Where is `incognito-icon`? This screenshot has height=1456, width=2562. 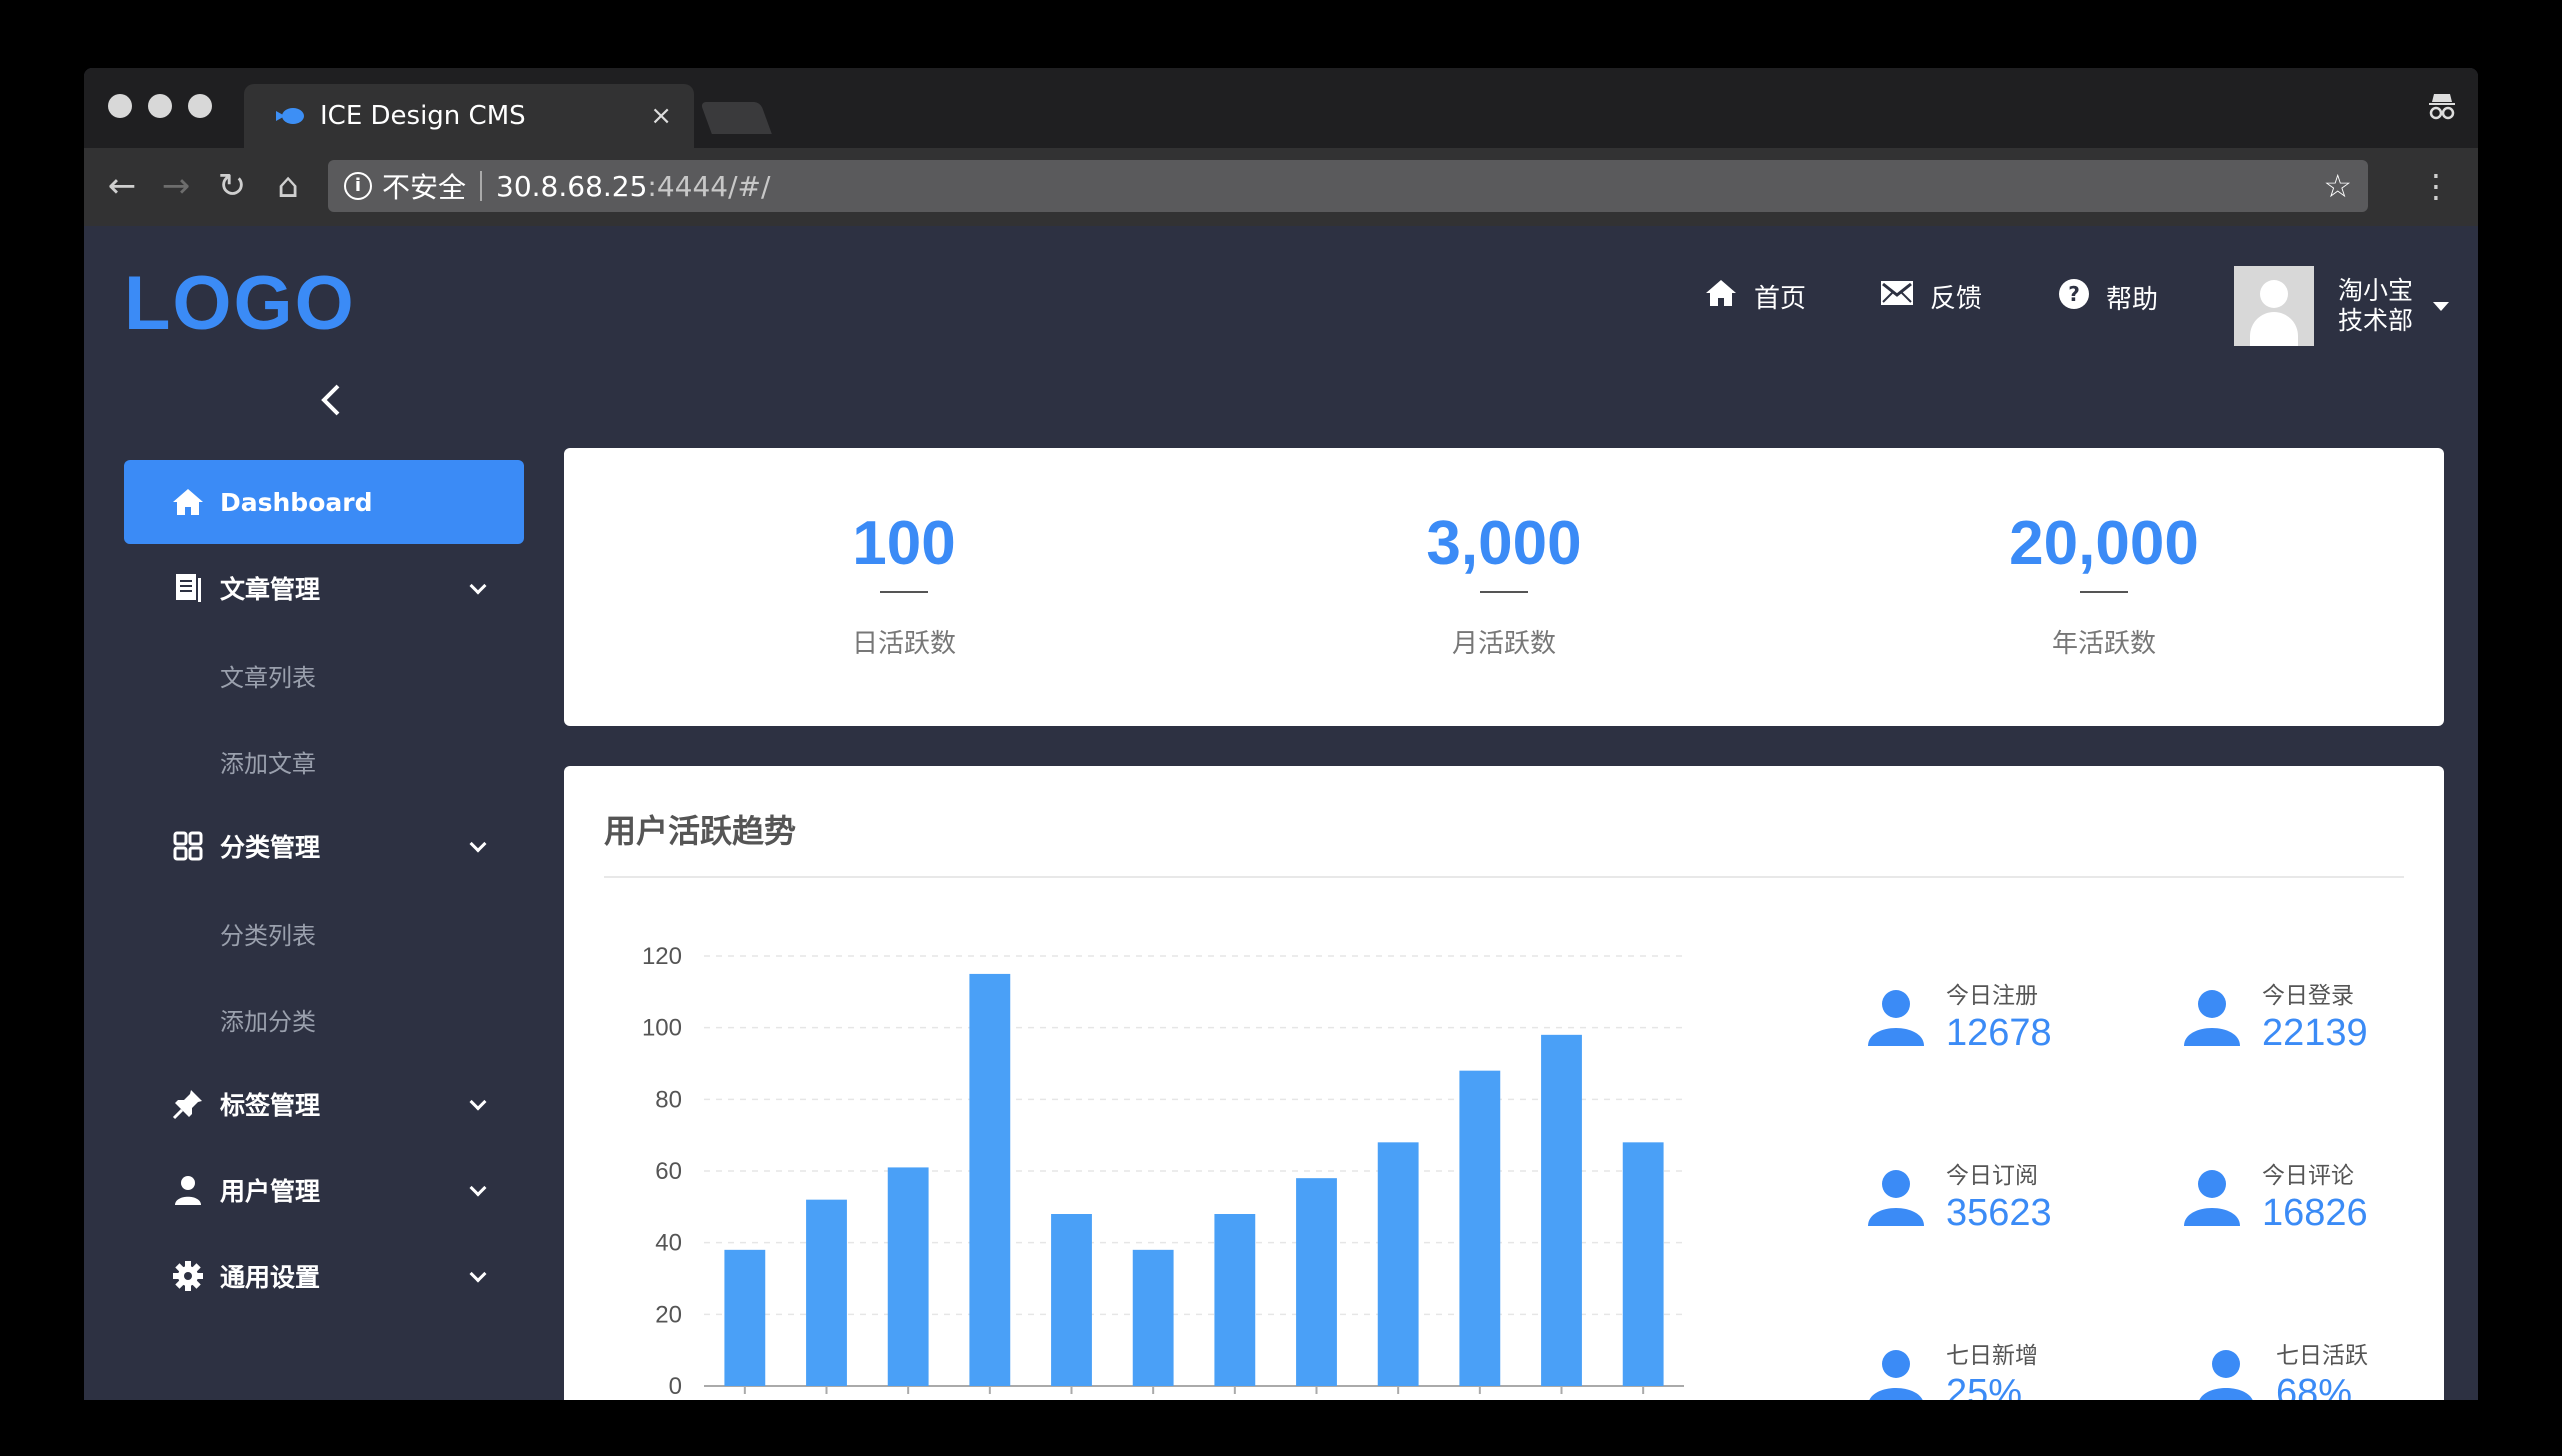 incognito-icon is located at coordinates (2442, 110).